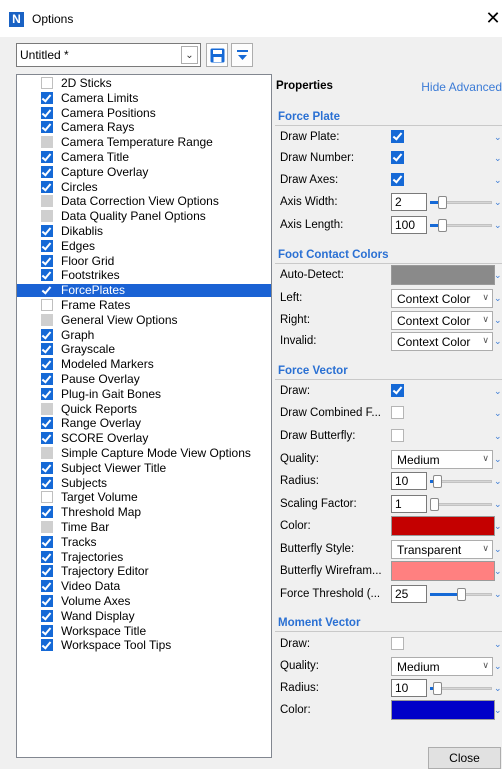  What do you see at coordinates (144, 483) in the screenshot?
I see `list-item: Subjects` at bounding box center [144, 483].